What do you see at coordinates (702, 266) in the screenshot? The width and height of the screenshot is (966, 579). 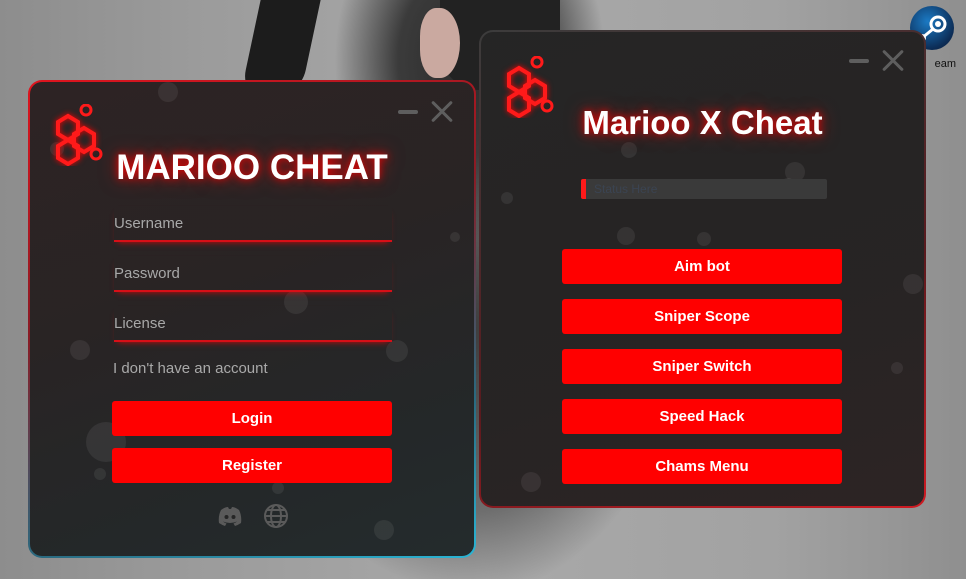 I see `aim-bot-button: Aim bot` at bounding box center [702, 266].